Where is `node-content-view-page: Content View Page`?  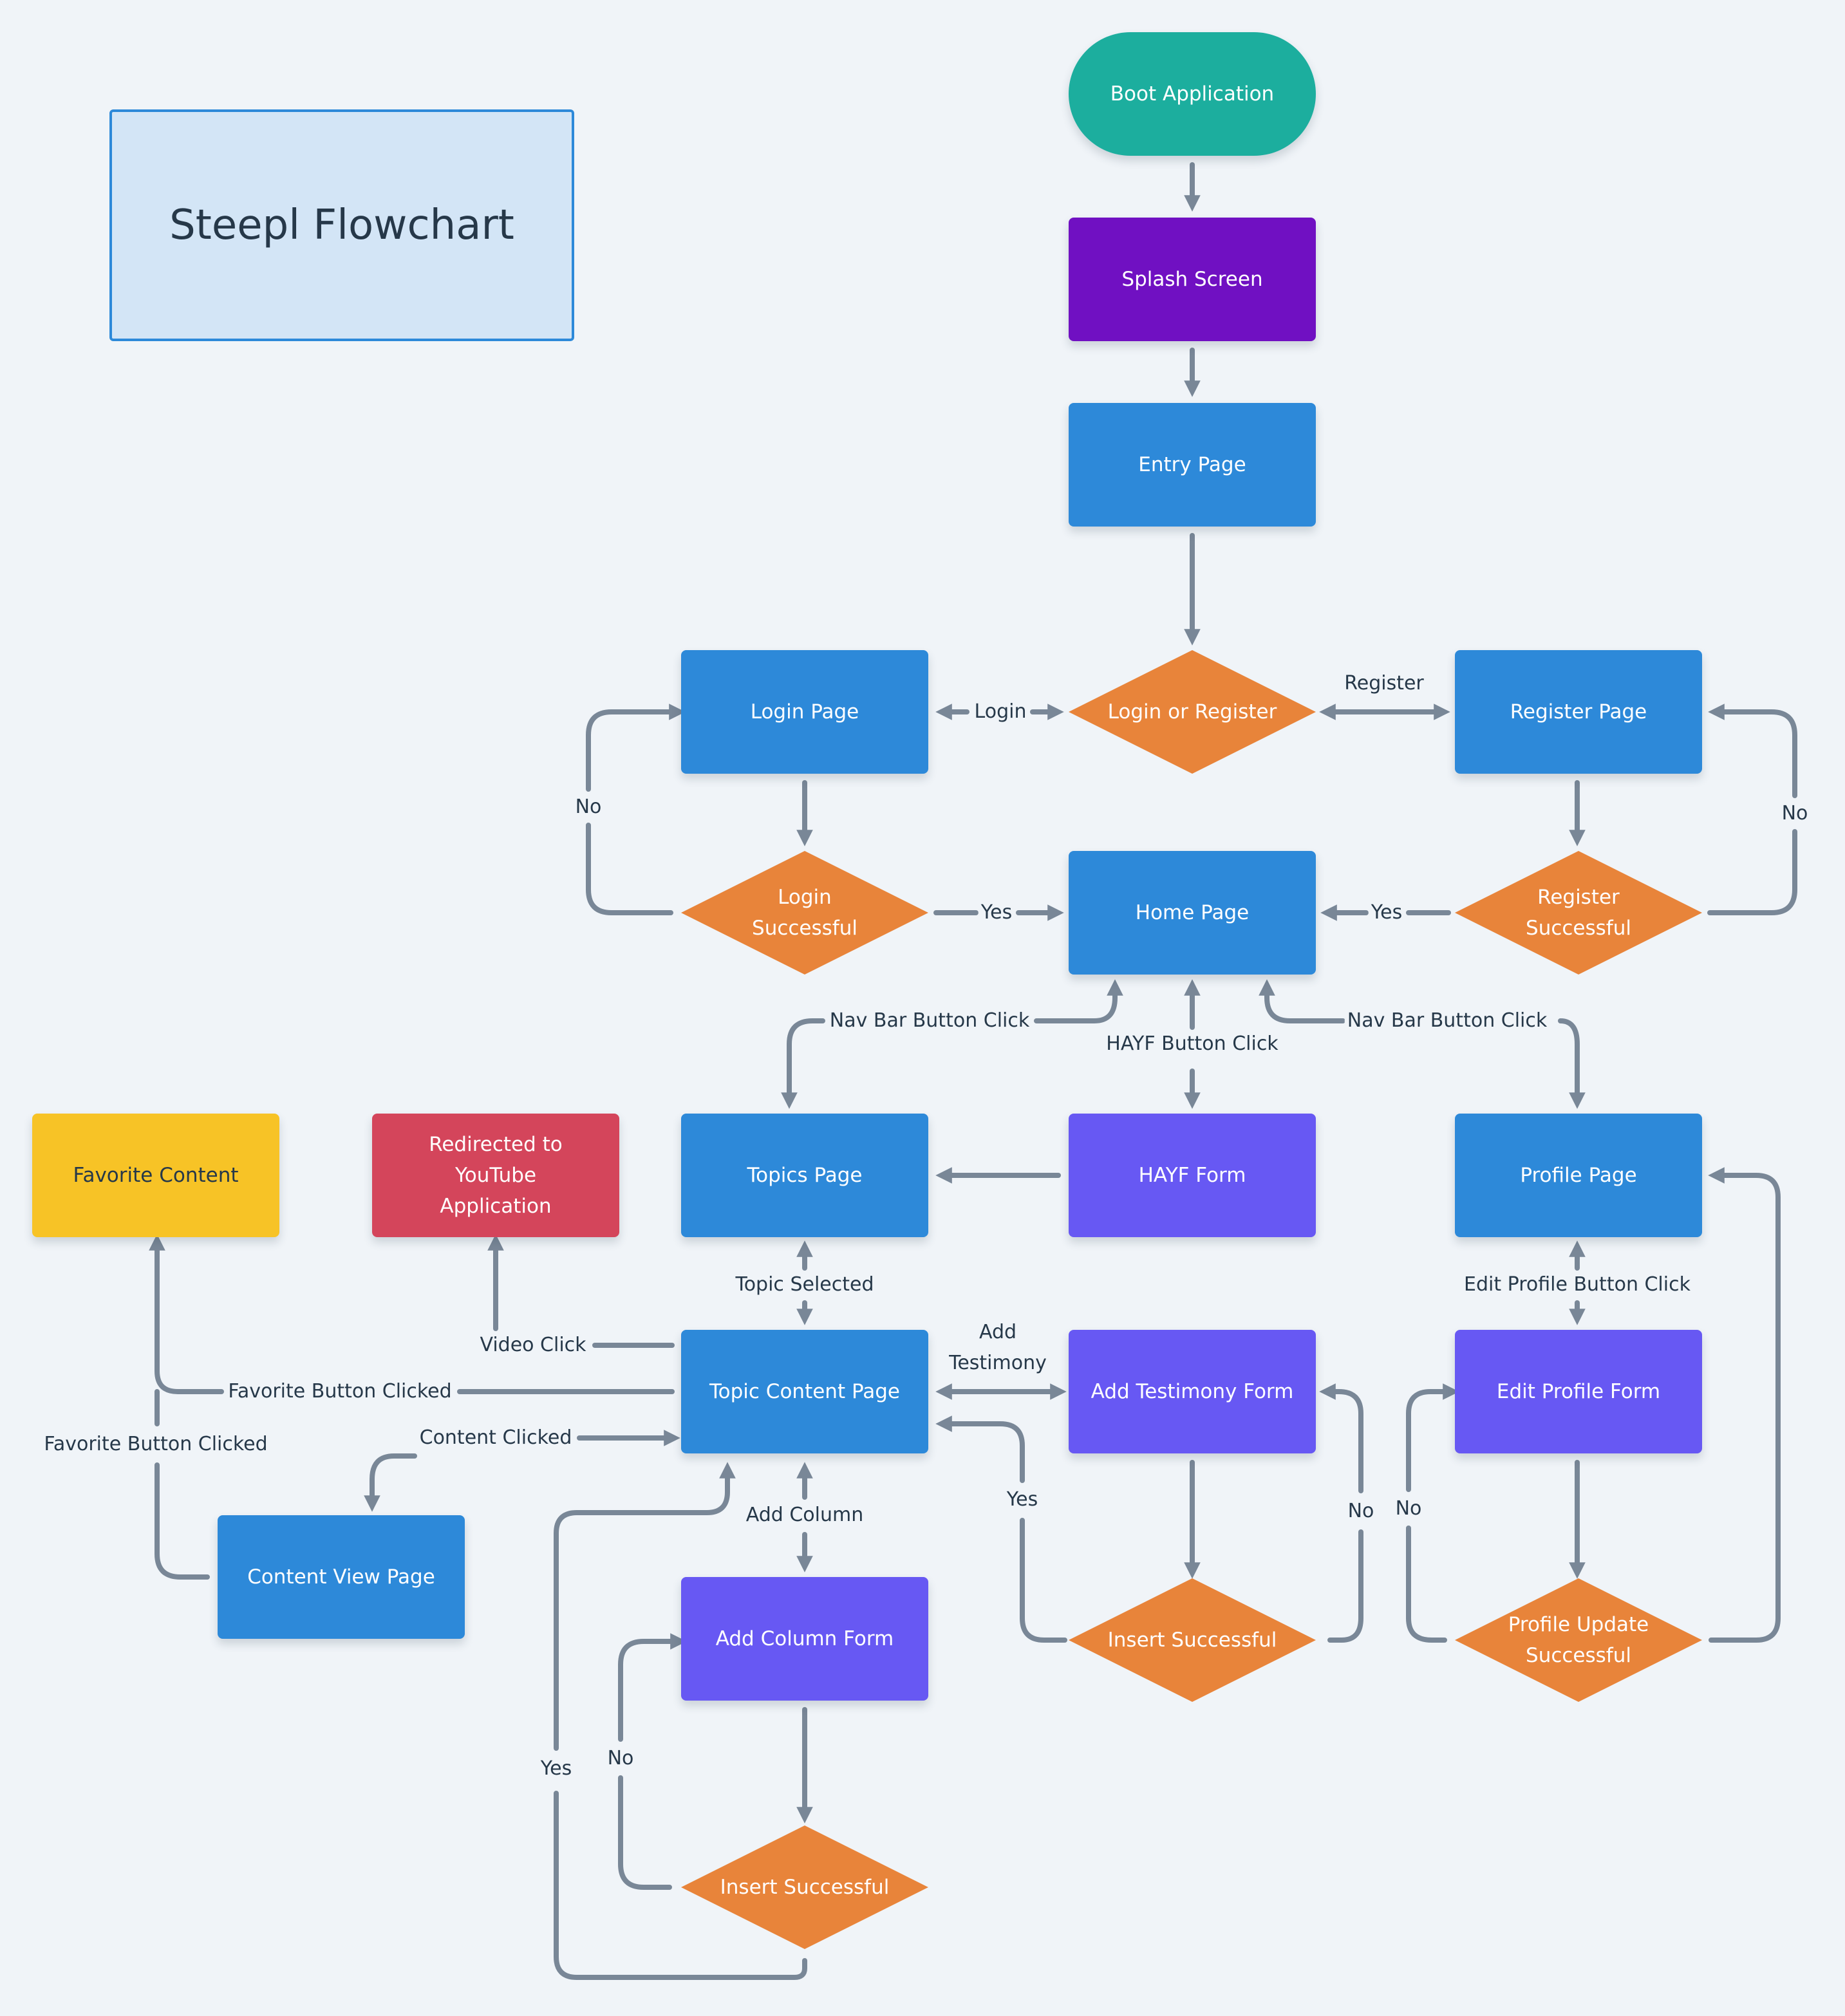 node-content-view-page: Content View Page is located at coordinates (341, 1577).